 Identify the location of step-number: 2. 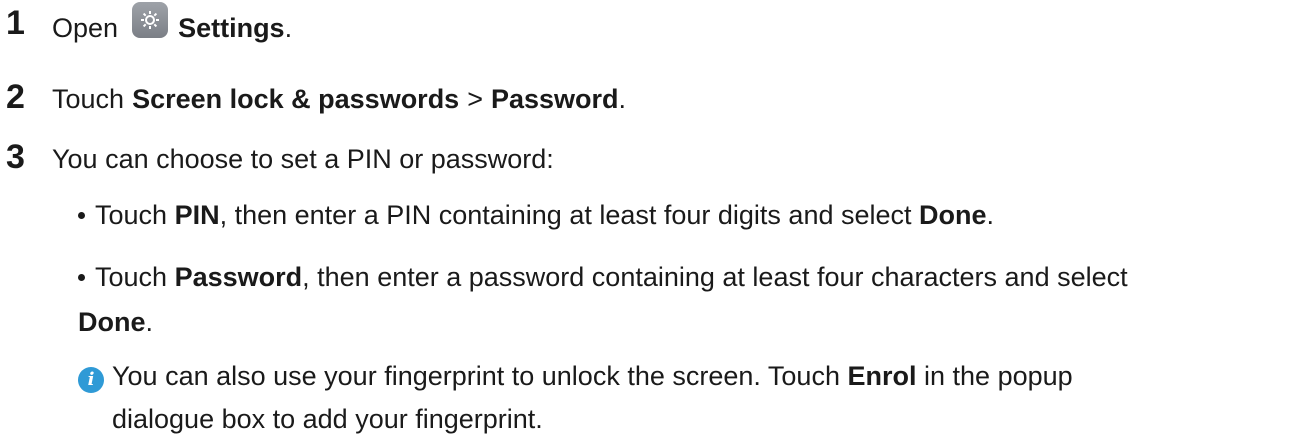
(15, 97).